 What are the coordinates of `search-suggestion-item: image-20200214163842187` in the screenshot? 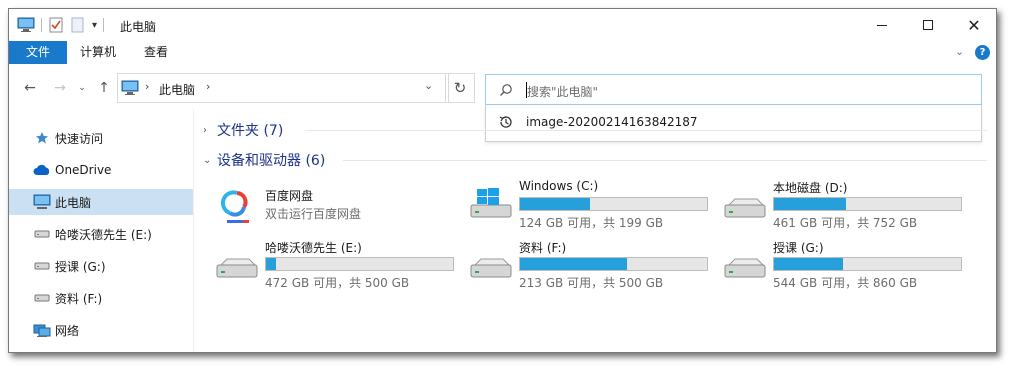 It's located at (733, 123).